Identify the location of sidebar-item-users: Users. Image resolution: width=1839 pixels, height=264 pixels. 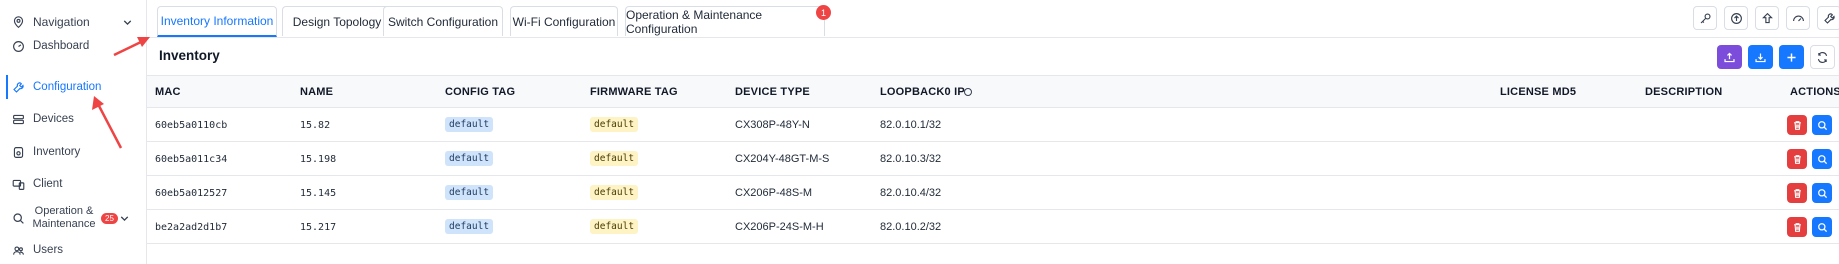
(76, 250).